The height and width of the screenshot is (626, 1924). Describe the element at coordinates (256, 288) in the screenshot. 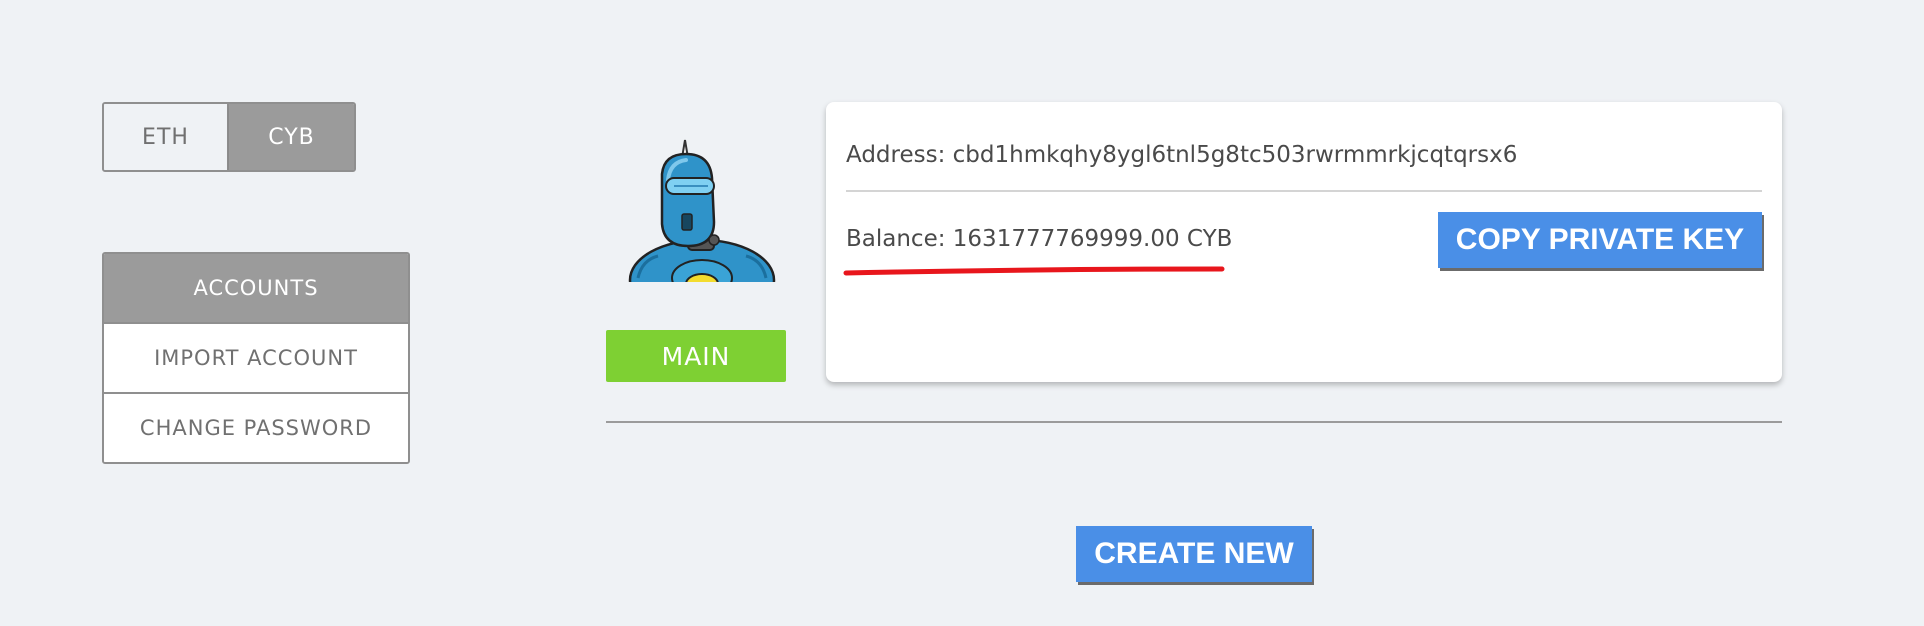

I see `menu-item-accounts: ACCOUNTS` at that location.